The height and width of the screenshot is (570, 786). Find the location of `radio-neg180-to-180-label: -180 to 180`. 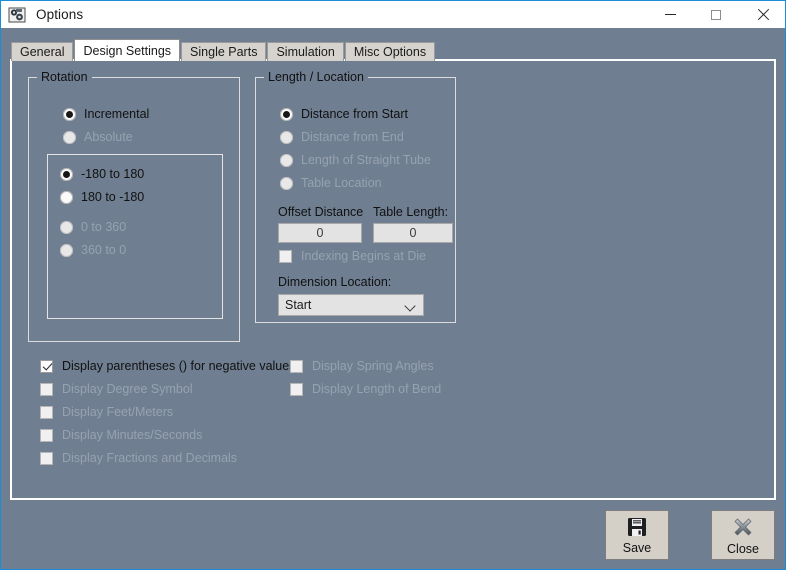

radio-neg180-to-180-label: -180 to 180 is located at coordinates (113, 174).